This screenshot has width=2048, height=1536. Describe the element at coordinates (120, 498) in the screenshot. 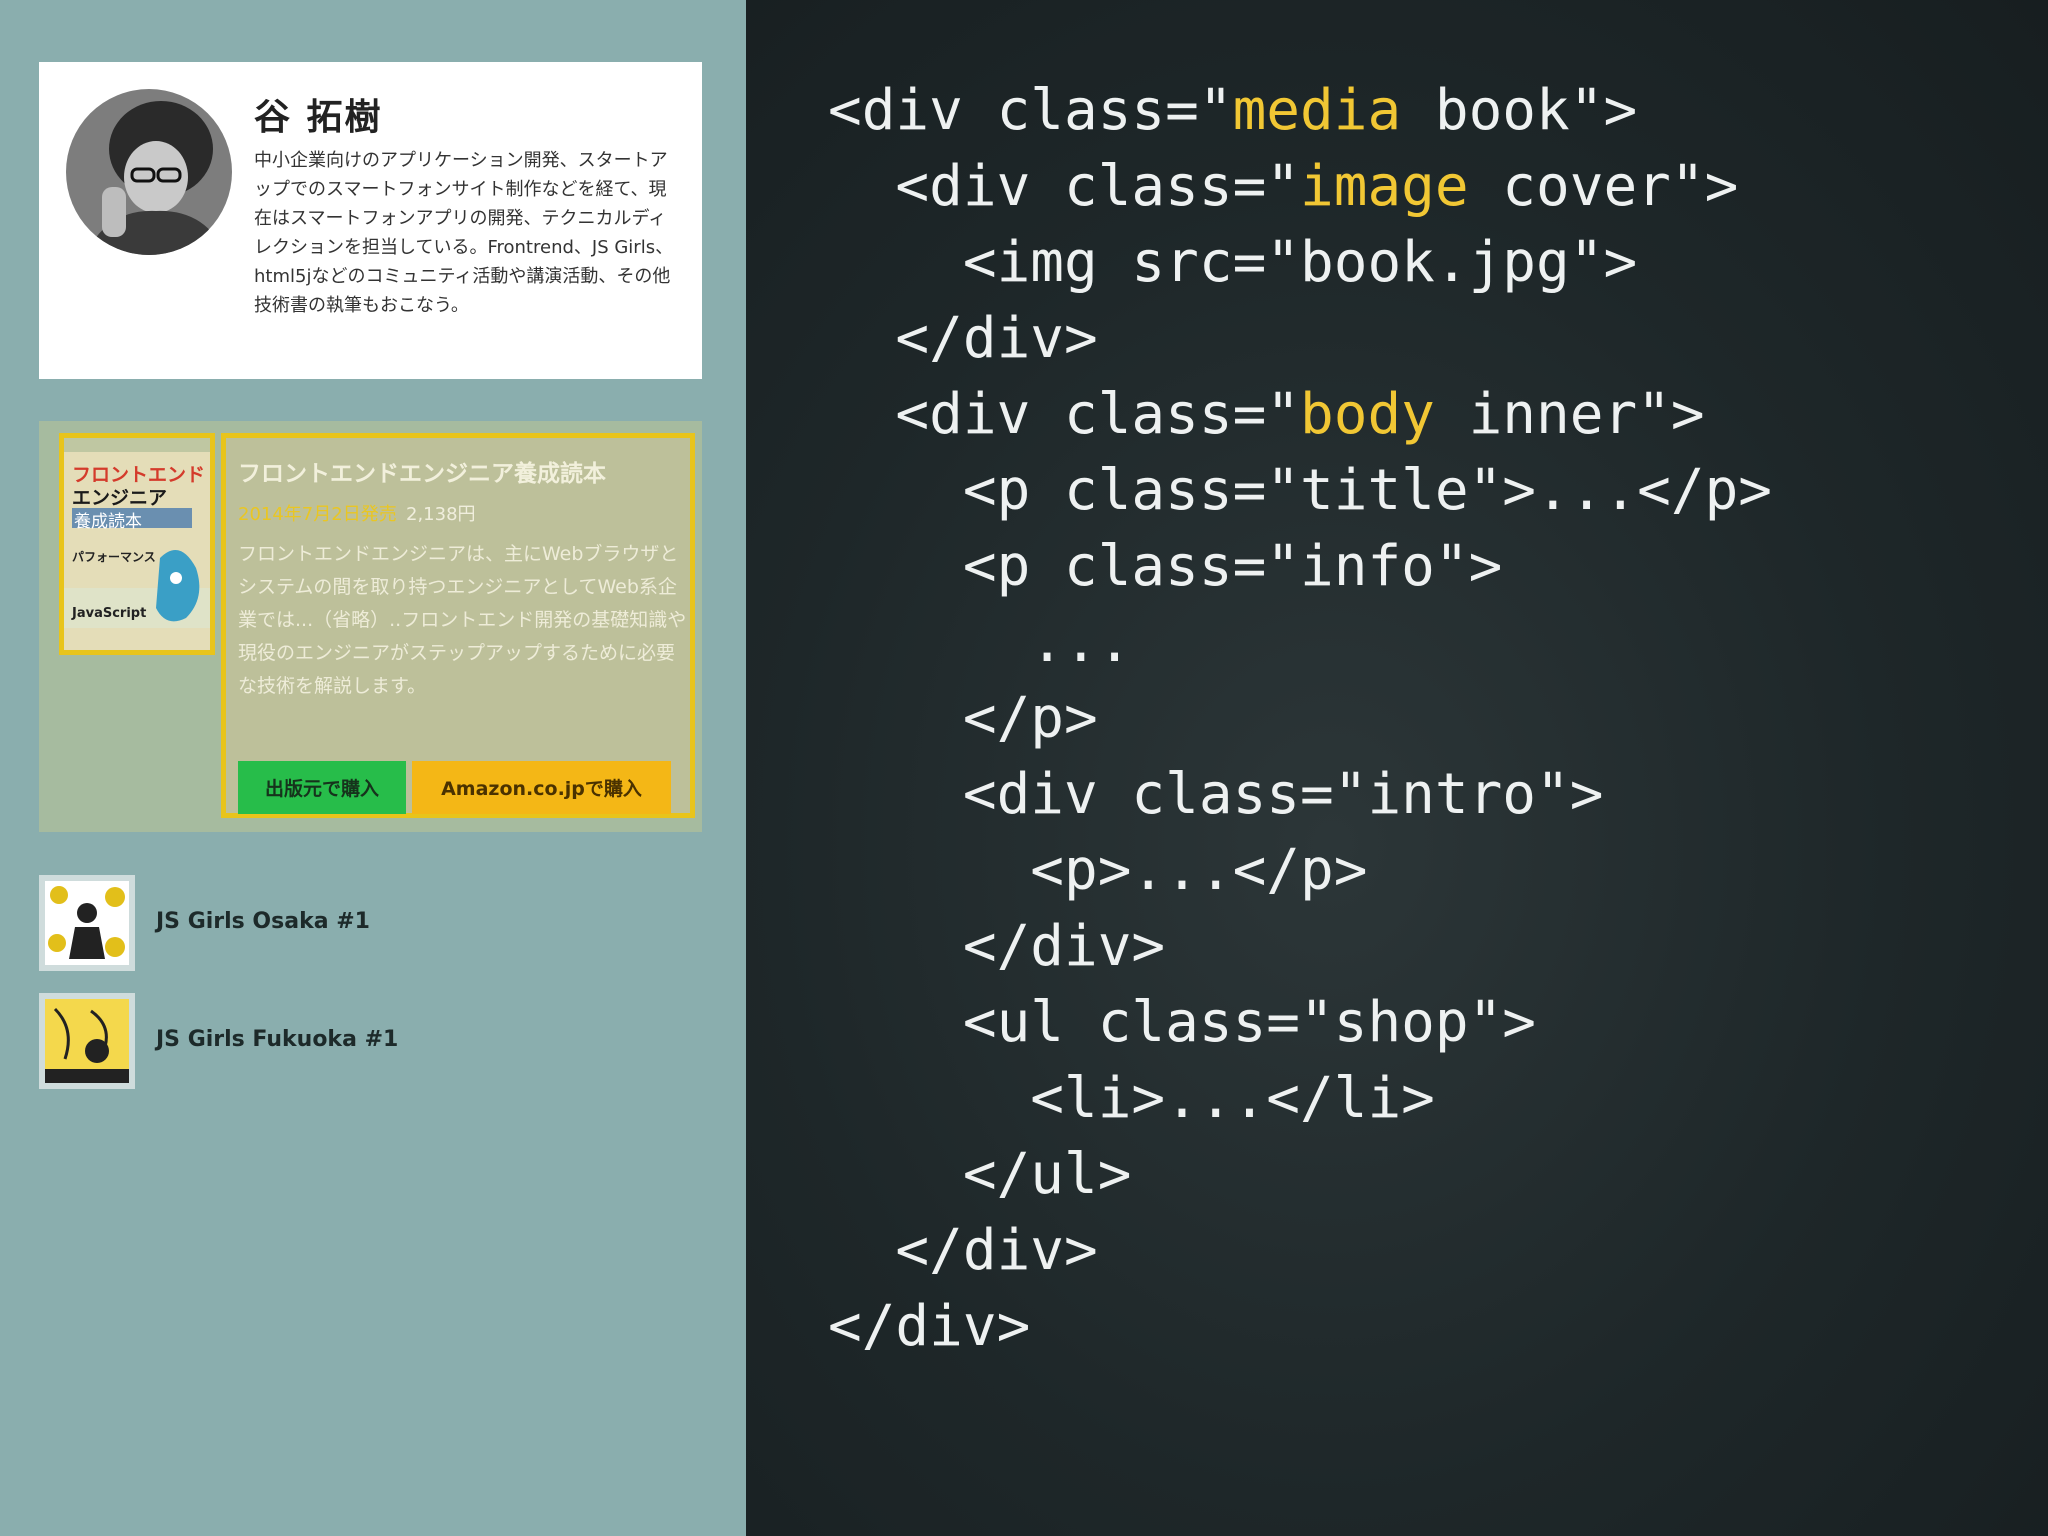

I see `cover-title-line2: エンジニア` at that location.